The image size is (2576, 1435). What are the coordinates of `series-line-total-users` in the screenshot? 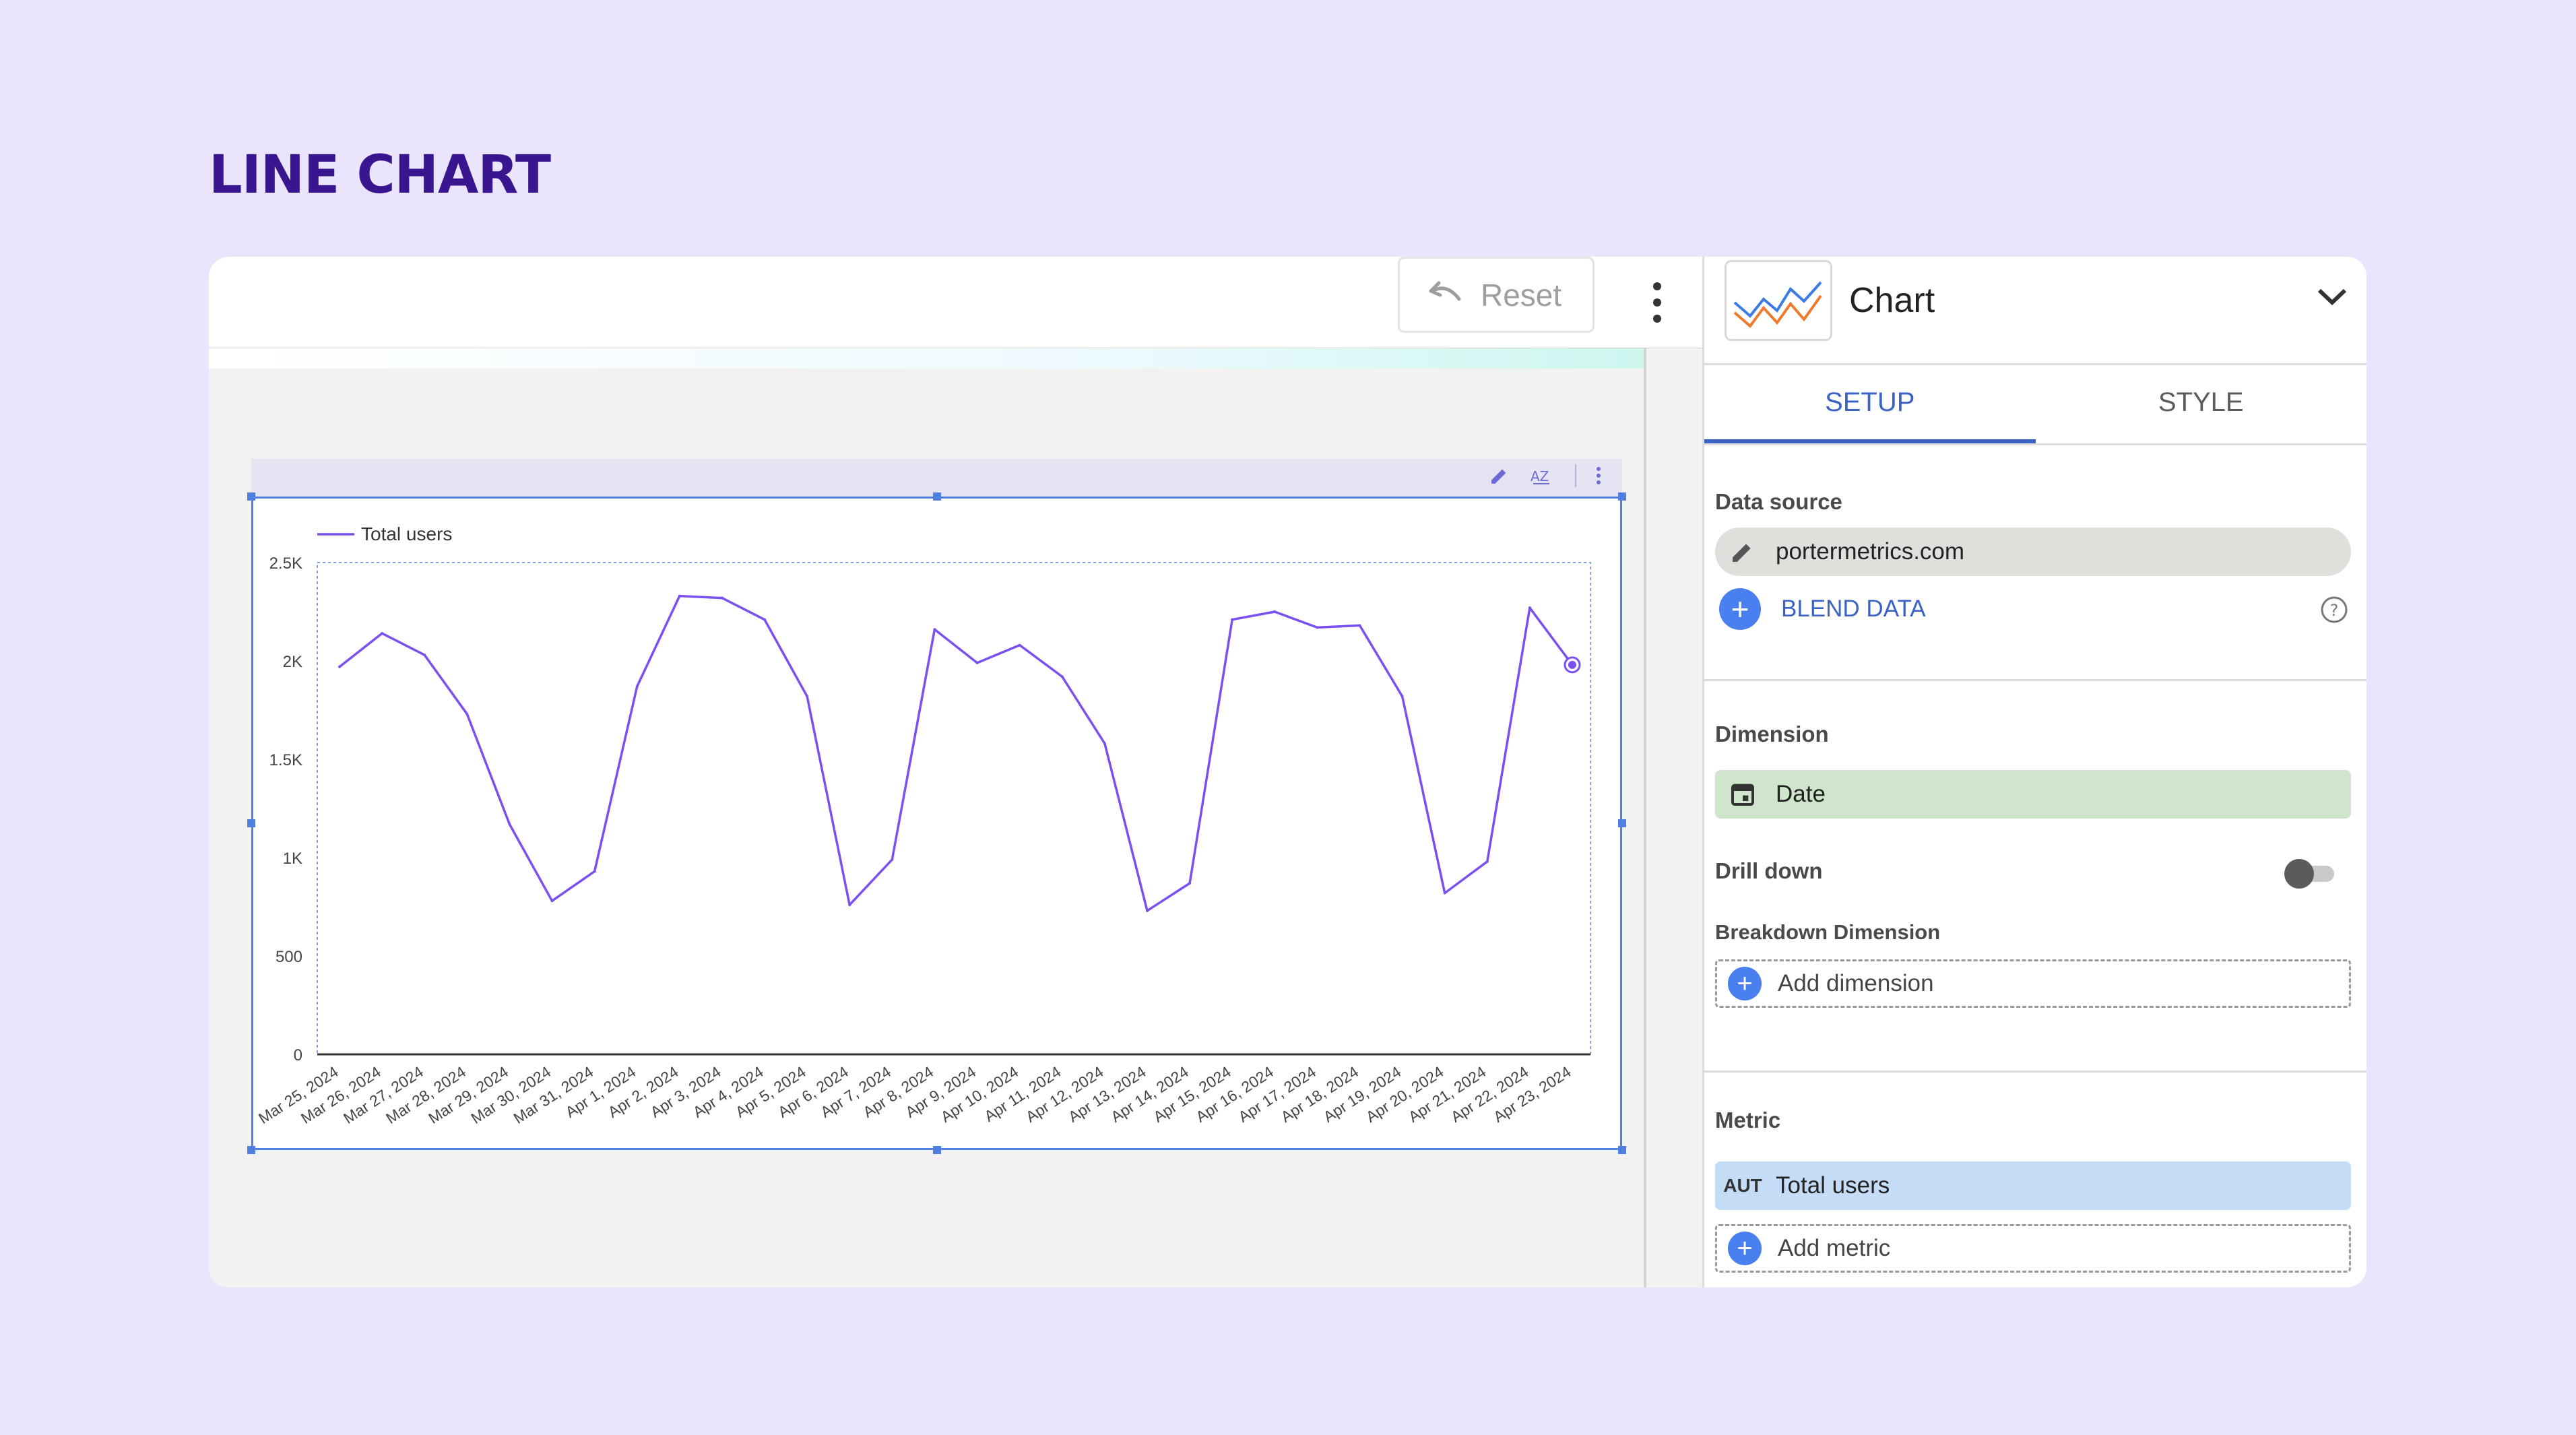 It's located at (956, 753).